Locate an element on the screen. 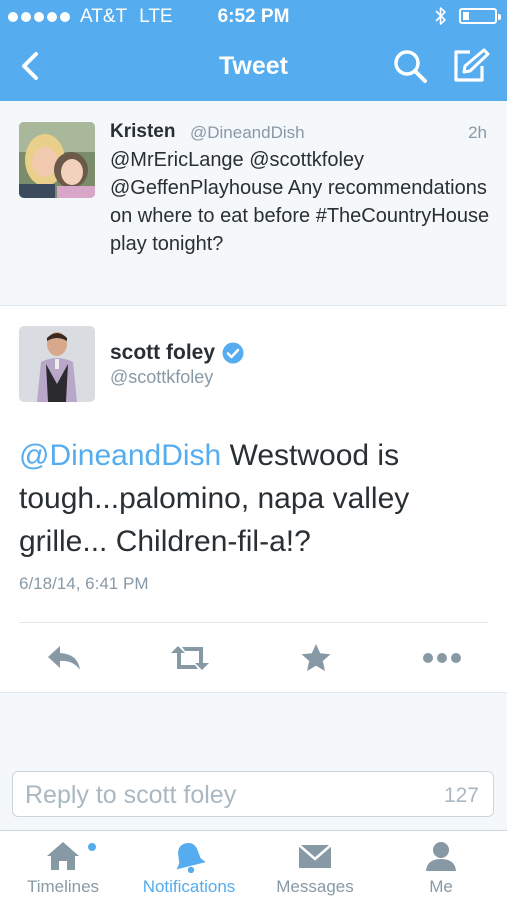 This screenshot has height=900, width=507. reply-box: 127 is located at coordinates (253, 794).